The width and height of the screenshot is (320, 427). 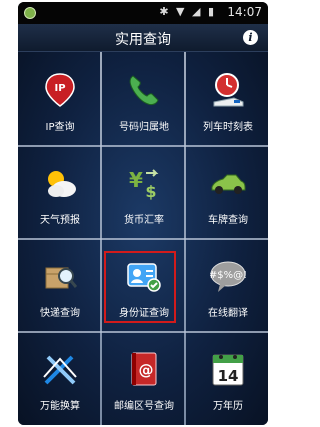 What do you see at coordinates (143, 13) in the screenshot?
I see `status-bar: ✱ ▼ ◢ ▮ 14:07` at bounding box center [143, 13].